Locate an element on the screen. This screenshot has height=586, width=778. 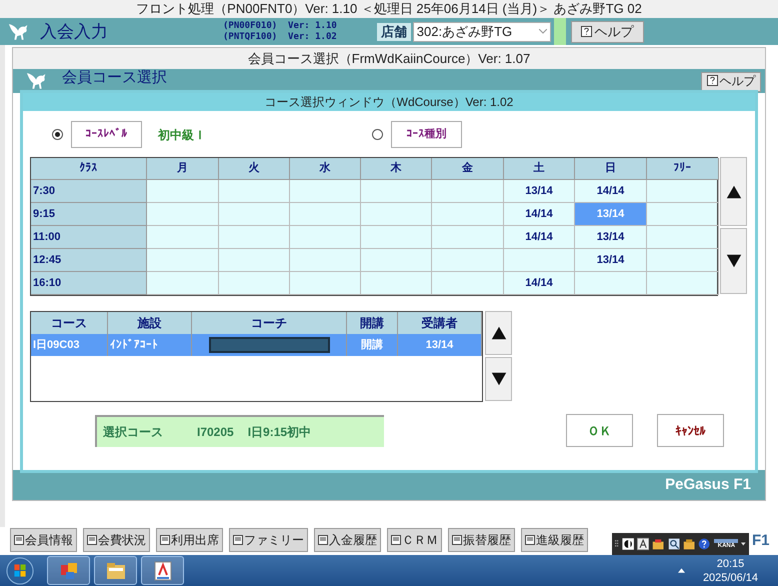
column-header: 水 is located at coordinates (325, 169).